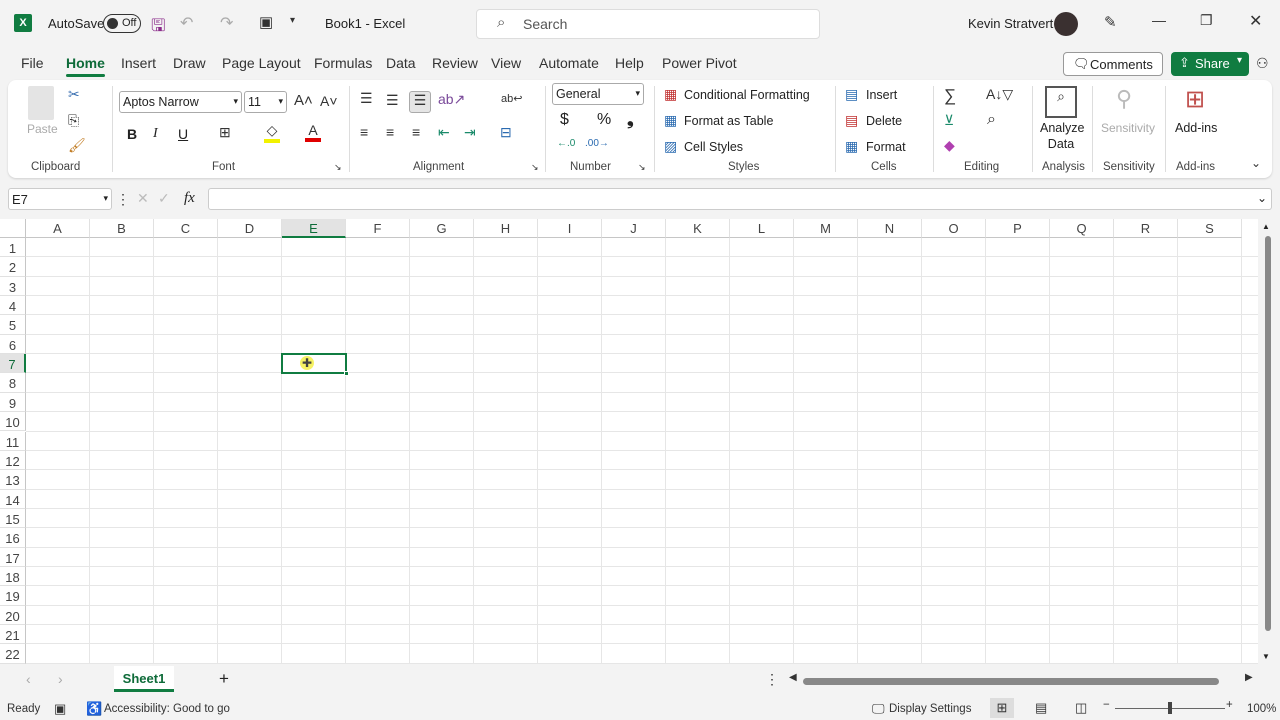 The image size is (1280, 720). I want to click on add-sheet-button: +, so click(224, 679).